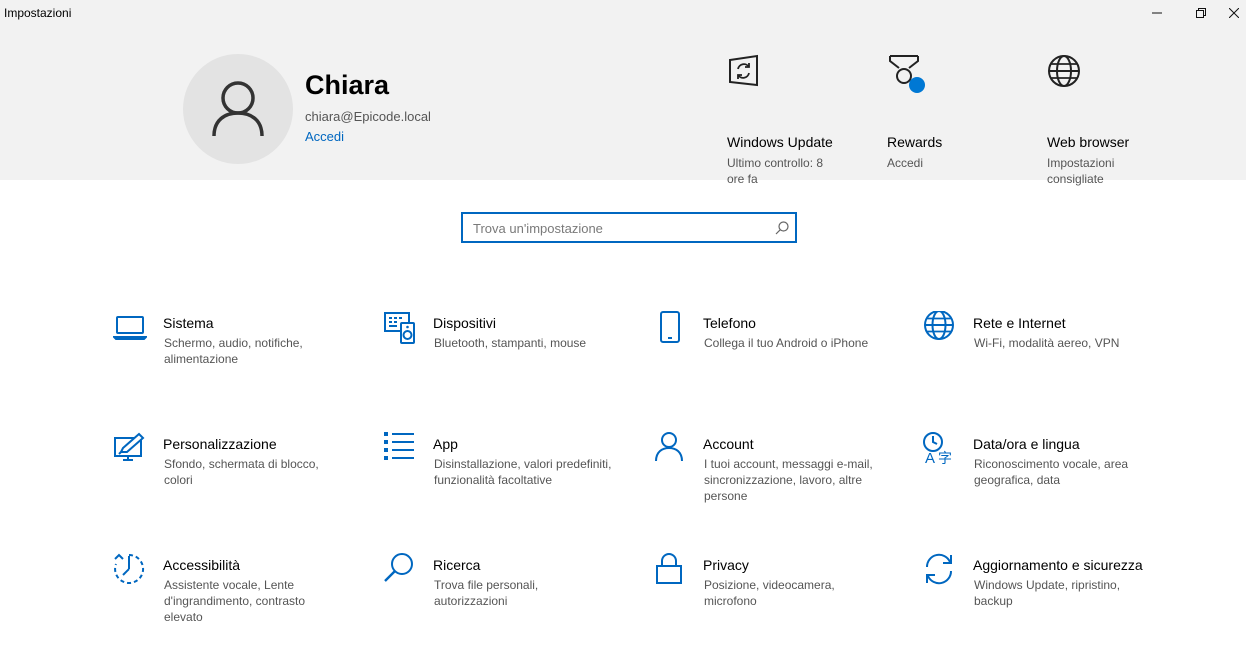 The width and height of the screenshot is (1246, 668). I want to click on rewards-icon, so click(907, 74).